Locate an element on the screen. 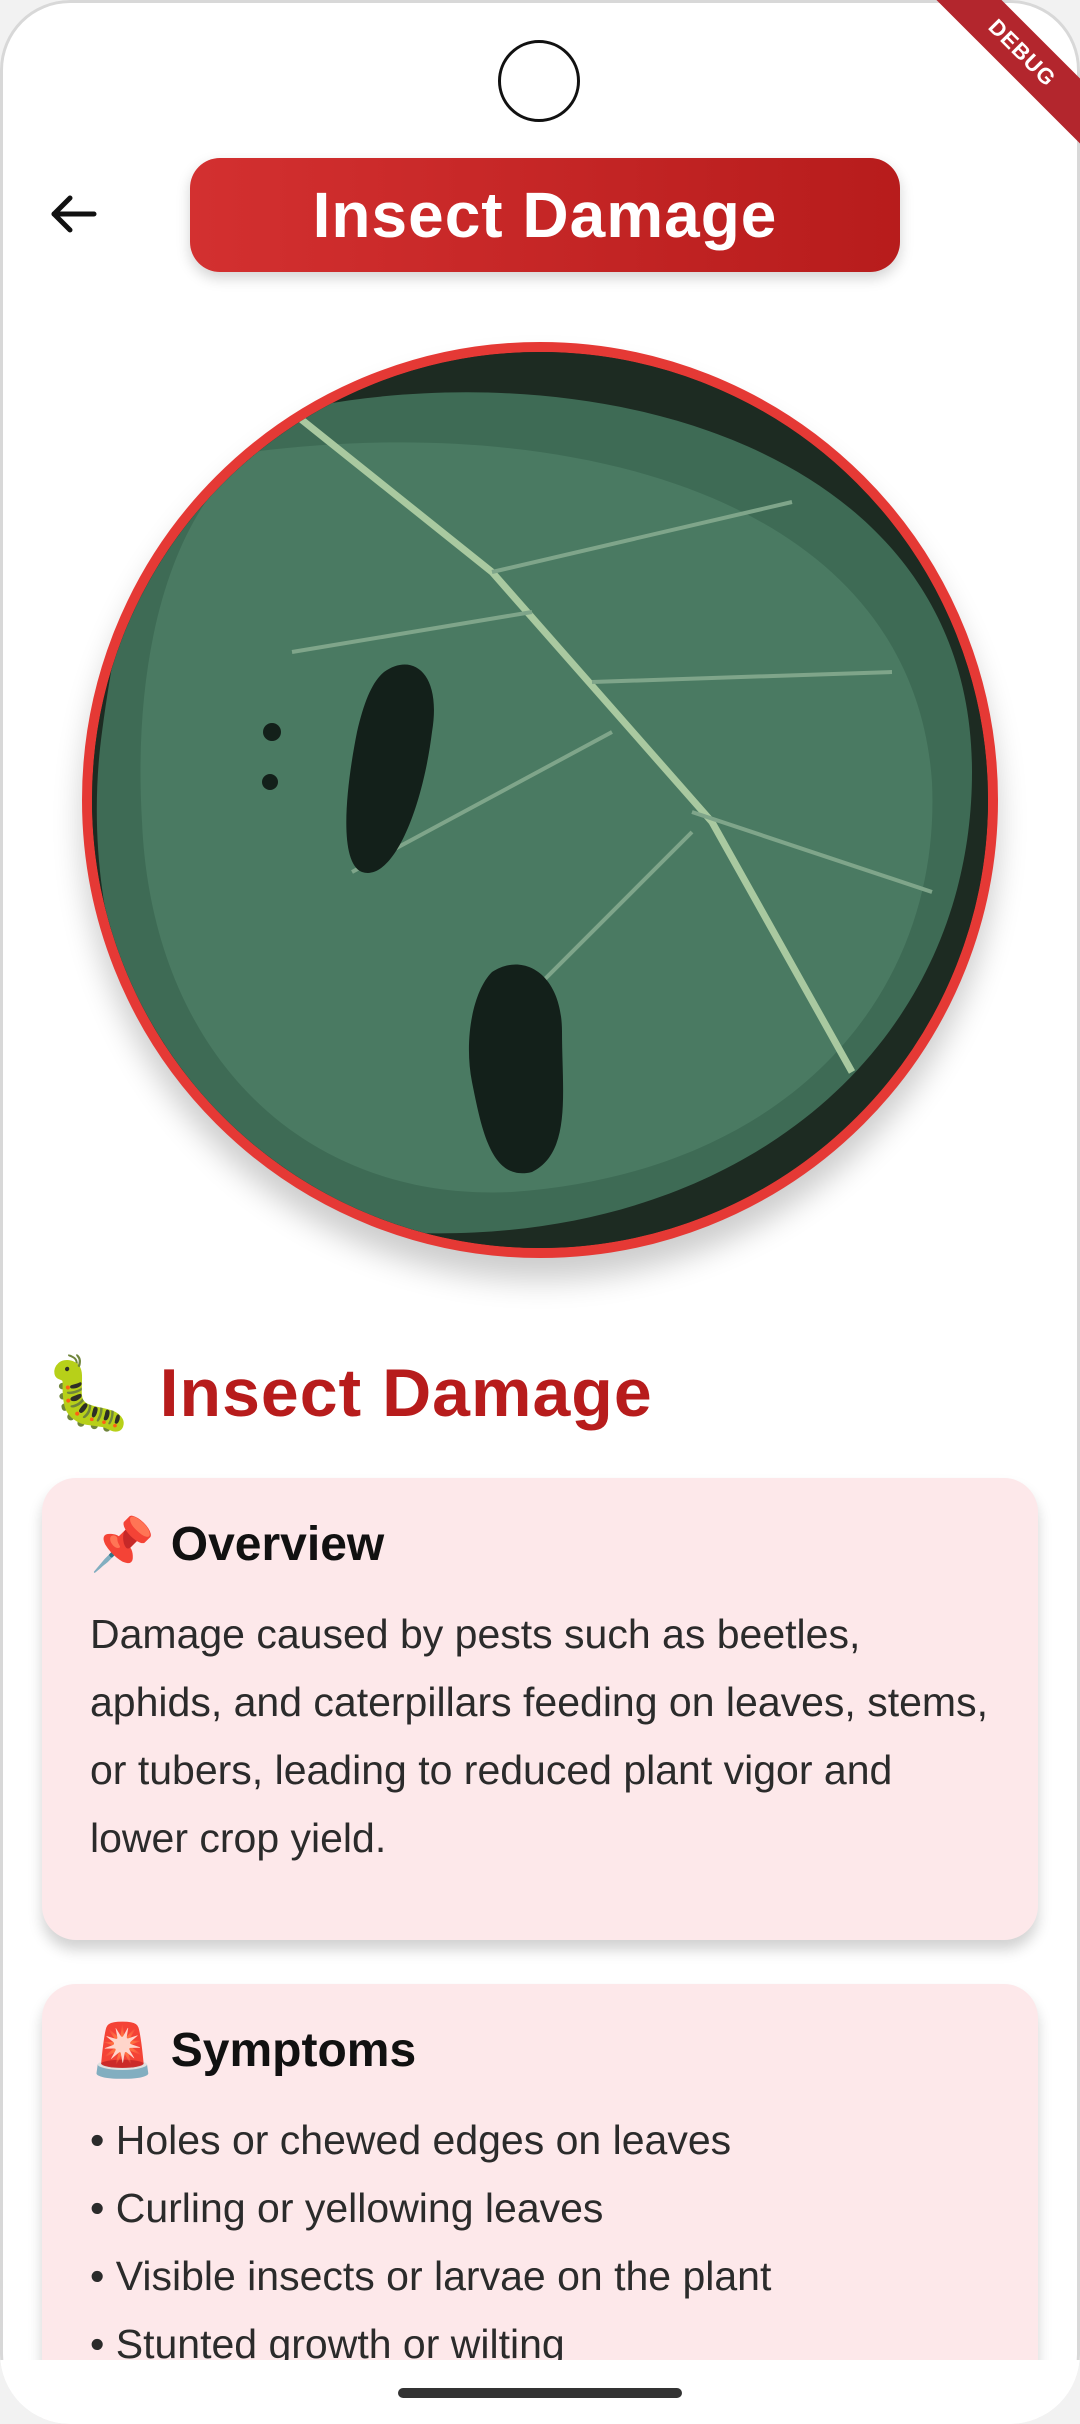 This screenshot has height=2424, width=1080. debug-banner: DEBUG is located at coordinates (1000, 77).